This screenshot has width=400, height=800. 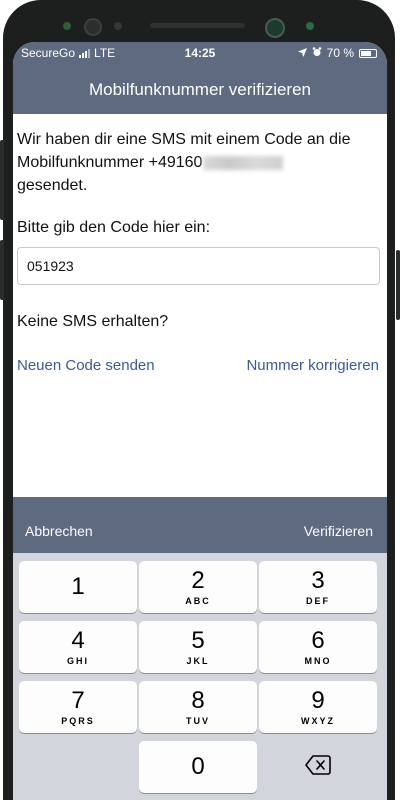 I want to click on key-letters: ABC, so click(x=198, y=601).